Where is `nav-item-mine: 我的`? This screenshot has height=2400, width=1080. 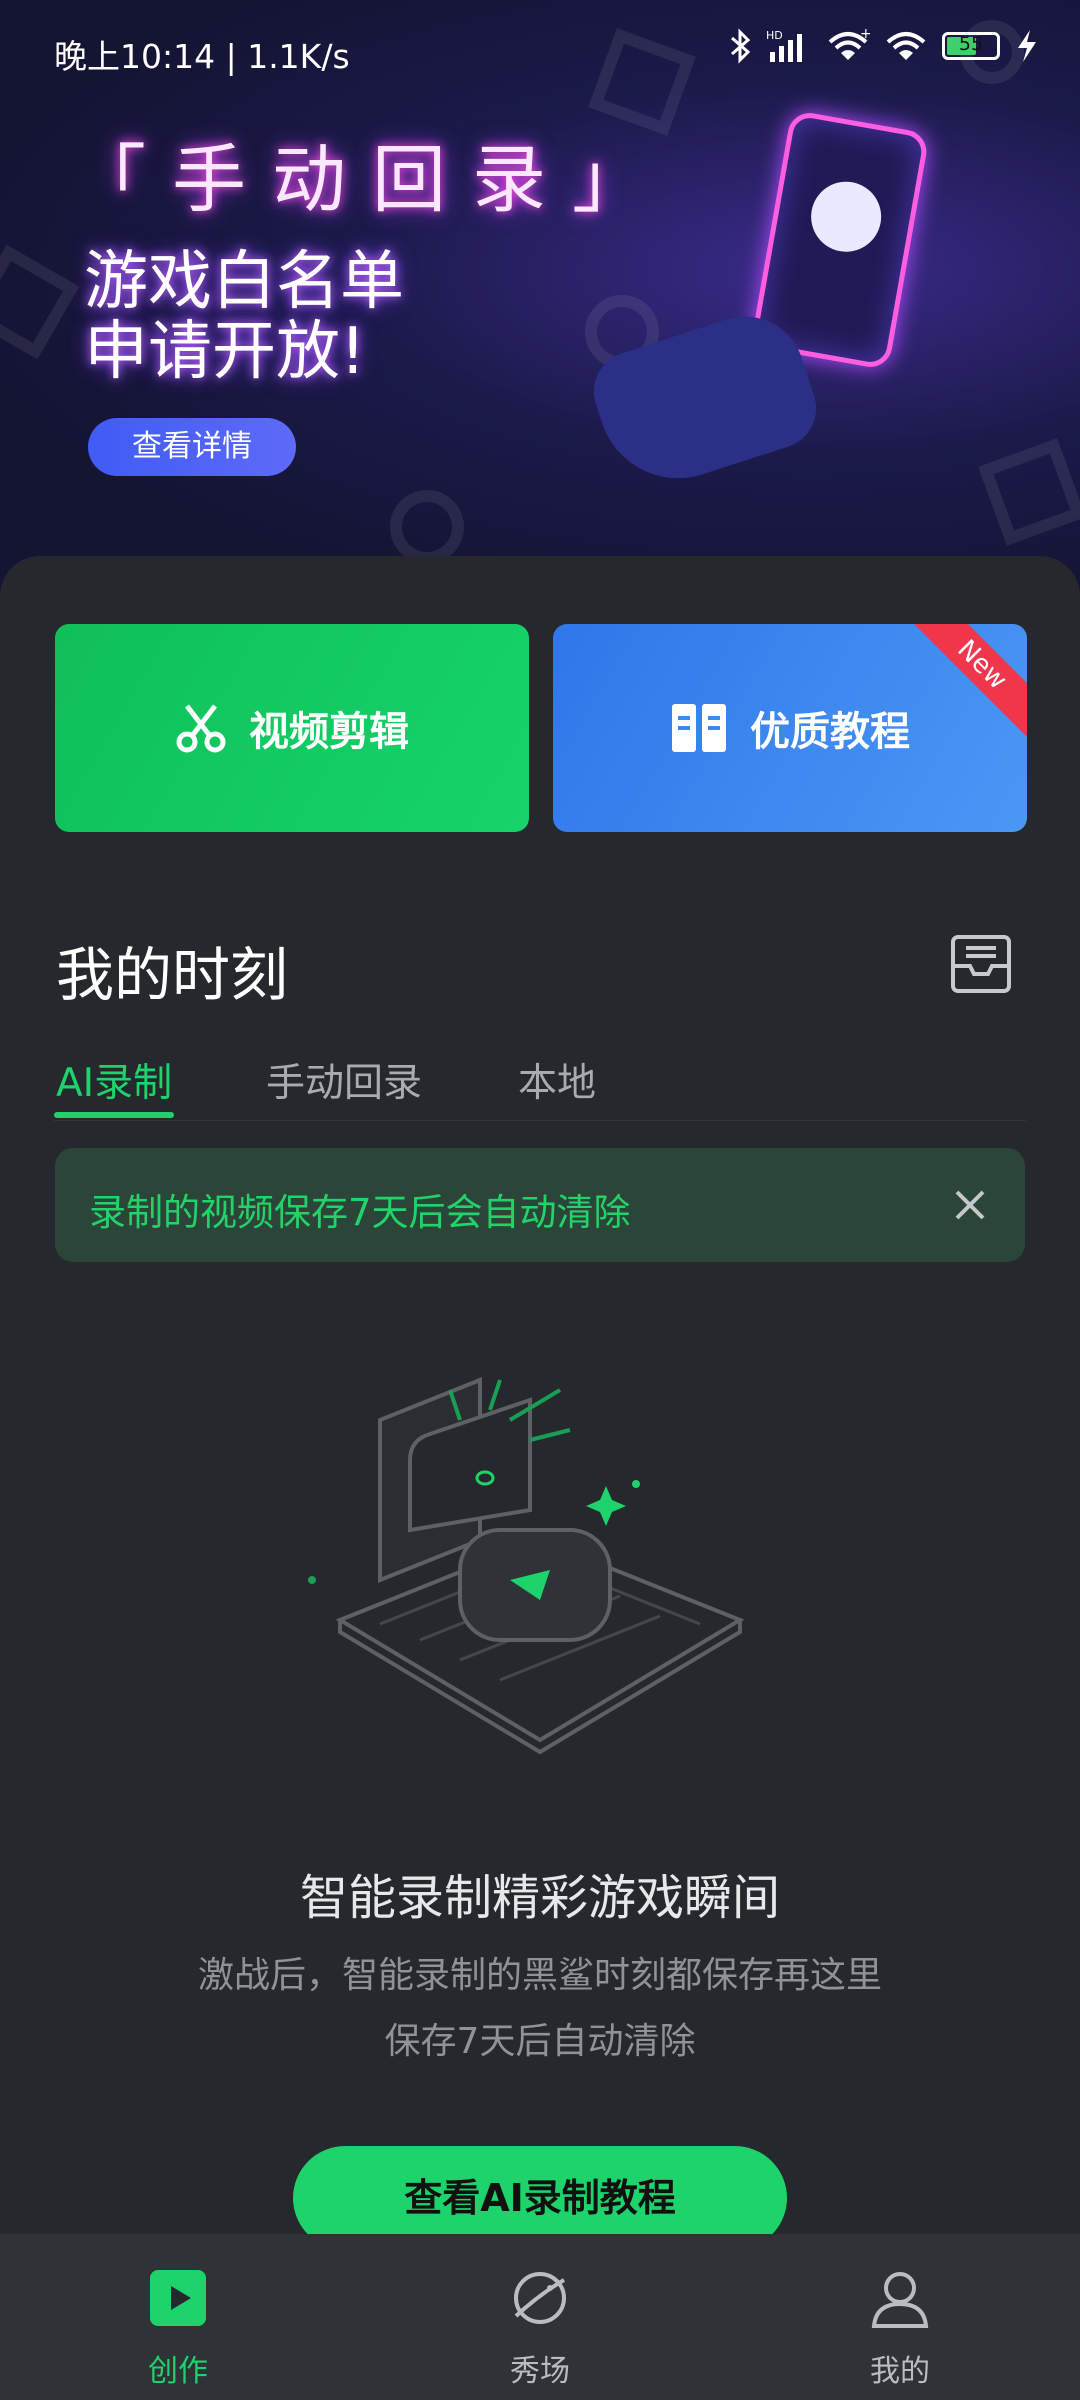
nav-item-mine: 我的 is located at coordinates (900, 2317).